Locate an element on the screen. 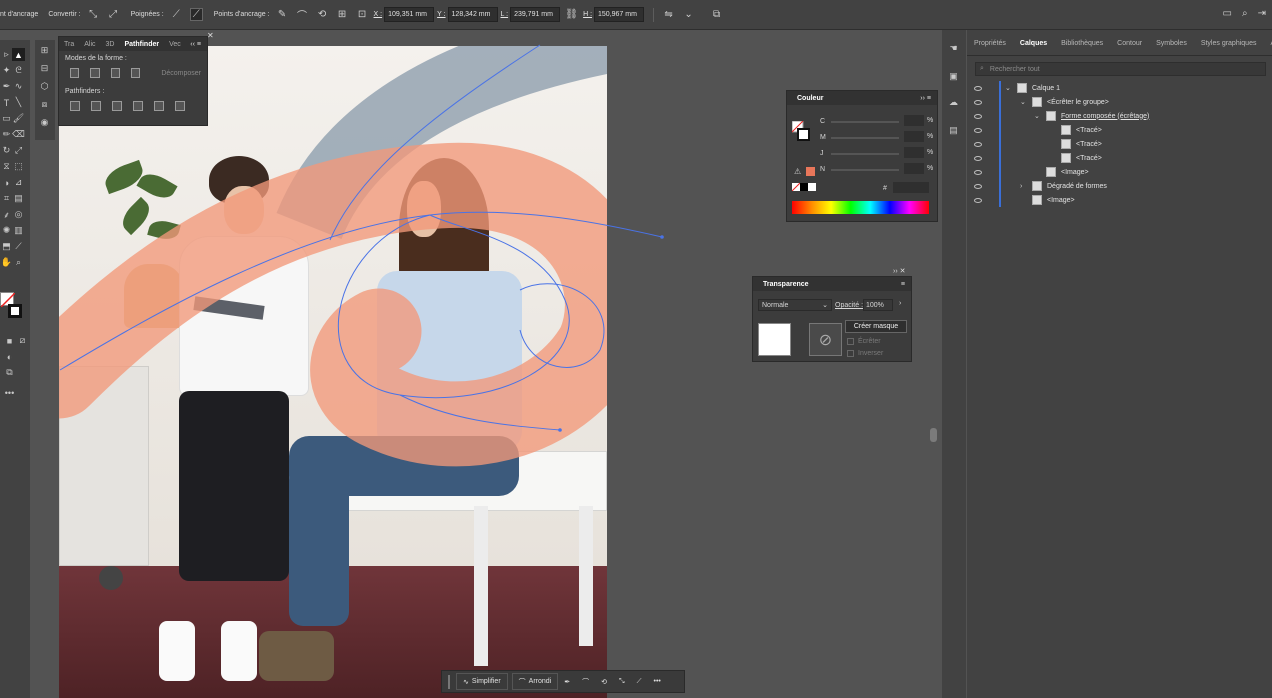  more-options-icon: ••• is located at coordinates (657, 681).